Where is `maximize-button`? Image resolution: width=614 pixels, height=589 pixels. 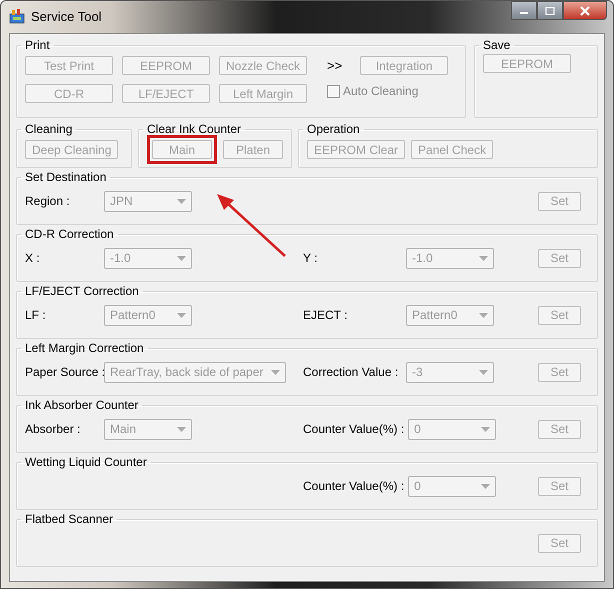 maximize-button is located at coordinates (550, 10).